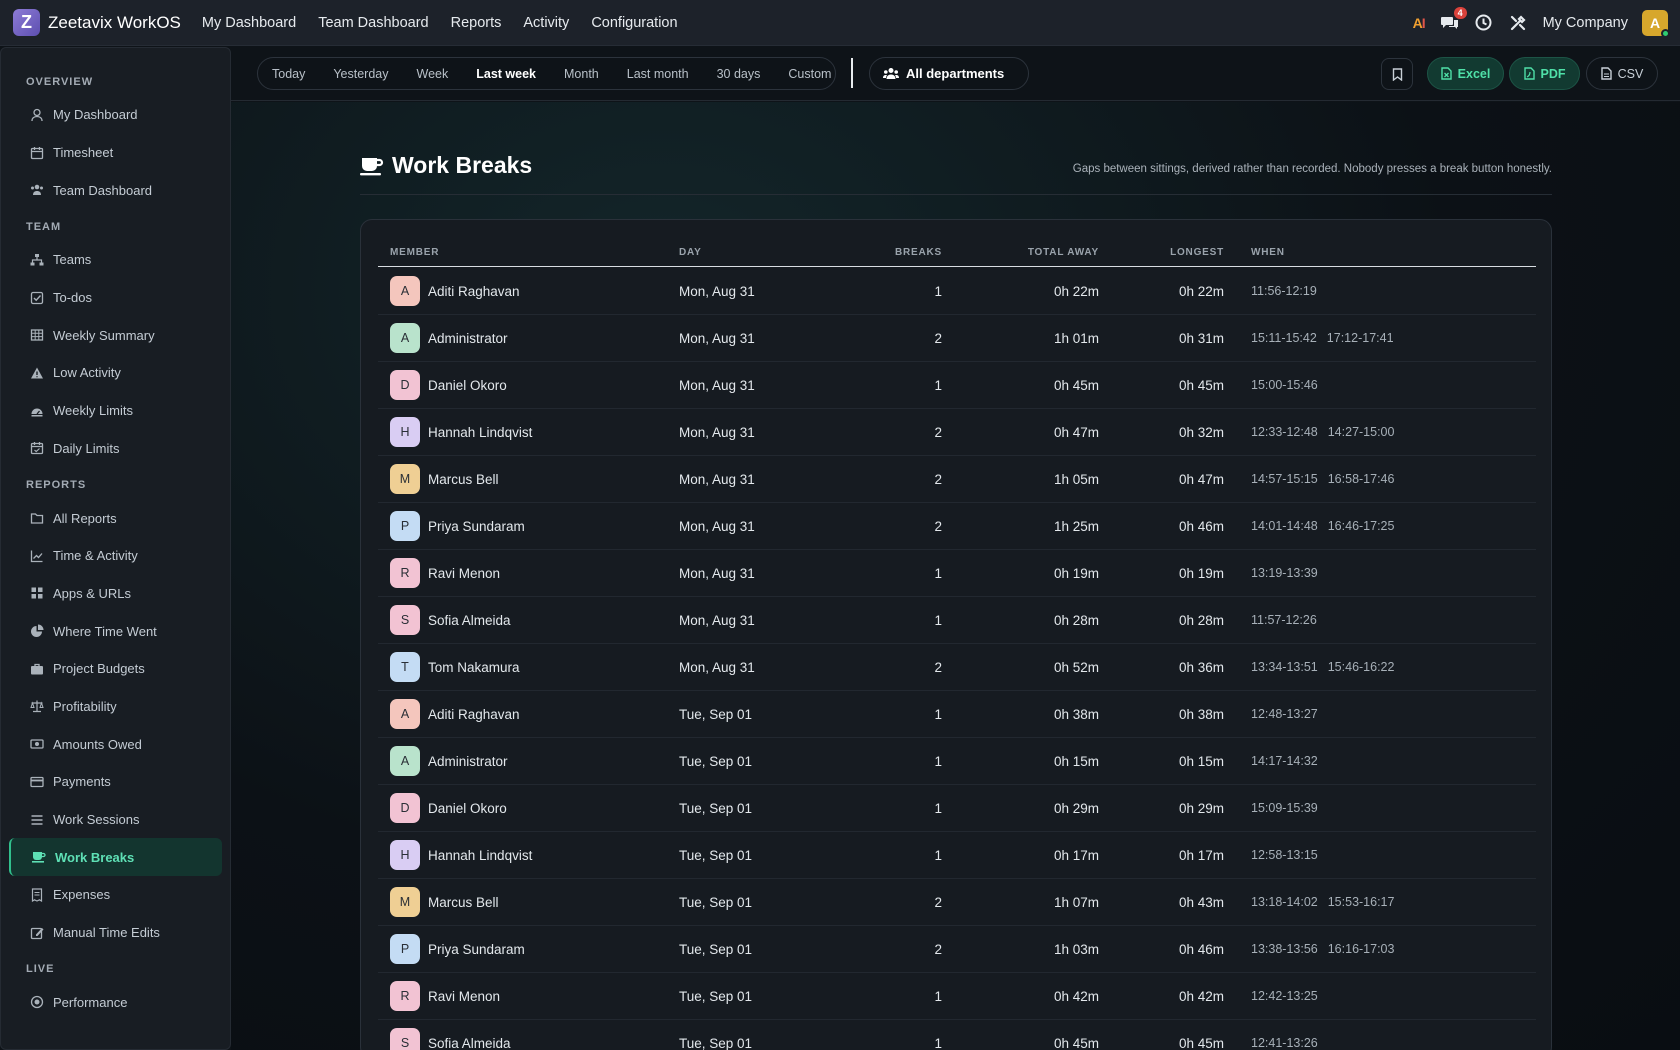 The width and height of the screenshot is (1680, 1050). What do you see at coordinates (546, 23) in the screenshot?
I see `topnav-activity: Activity` at bounding box center [546, 23].